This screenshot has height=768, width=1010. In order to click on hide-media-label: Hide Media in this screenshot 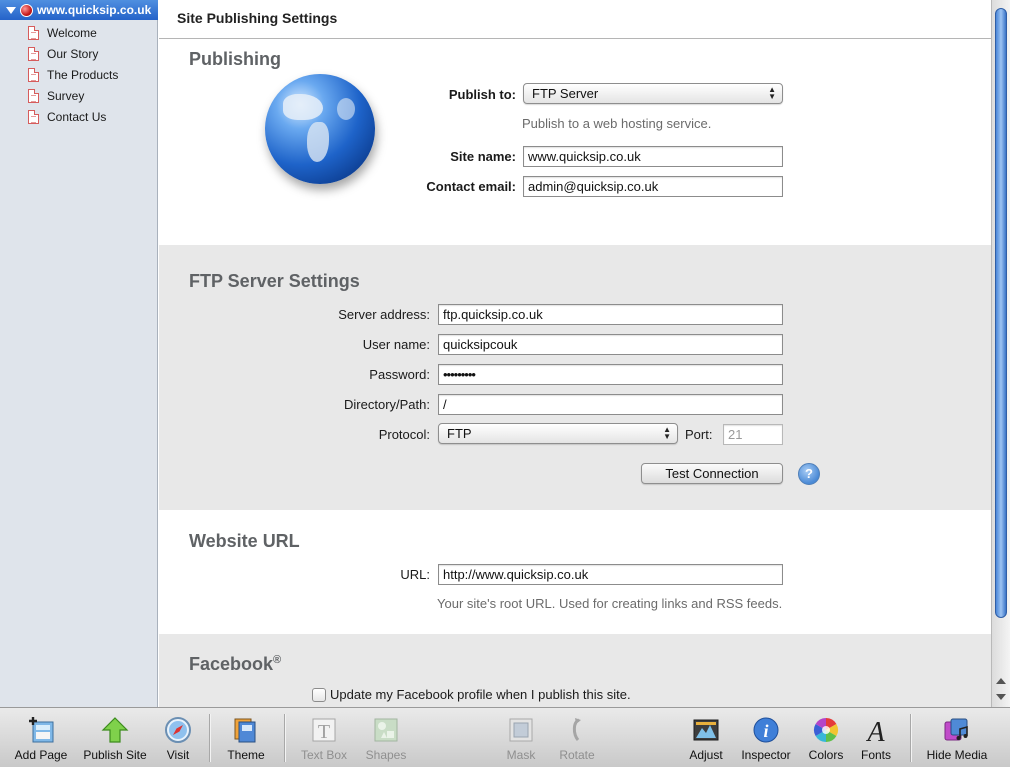, I will do `click(957, 755)`.